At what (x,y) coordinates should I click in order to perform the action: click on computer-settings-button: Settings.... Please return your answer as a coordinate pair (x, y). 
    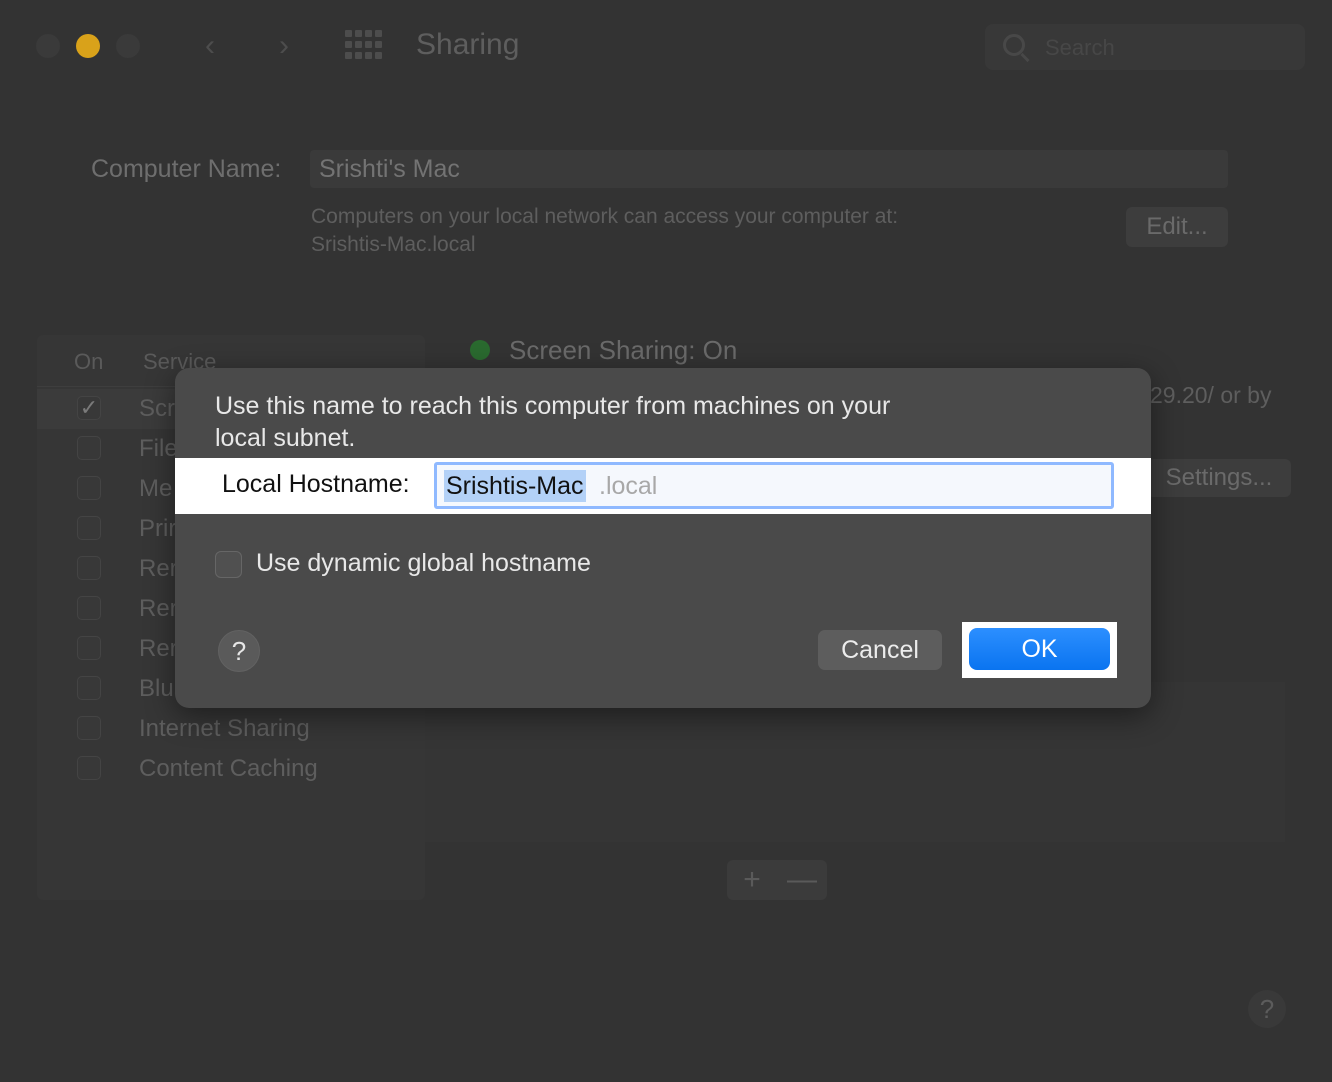
    Looking at the image, I should click on (1219, 478).